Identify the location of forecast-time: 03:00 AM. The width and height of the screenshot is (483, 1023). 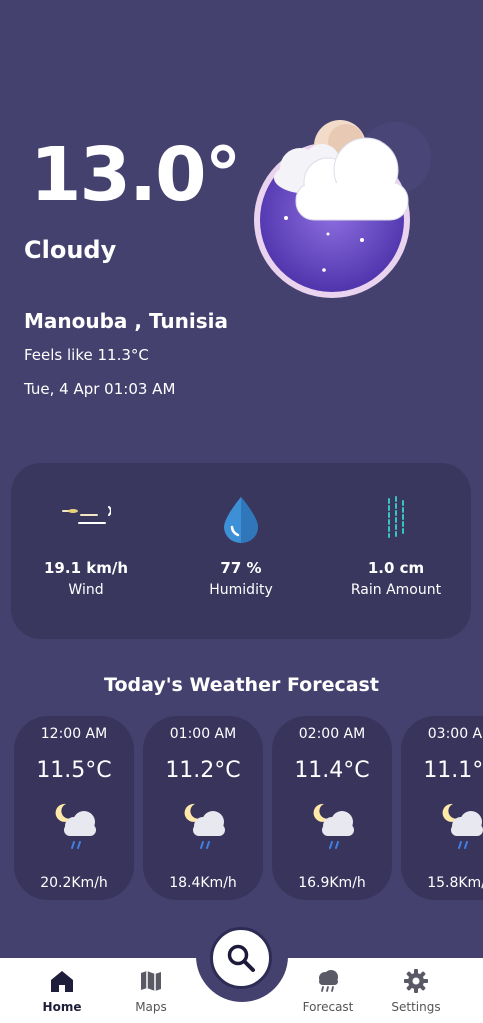
(455, 734).